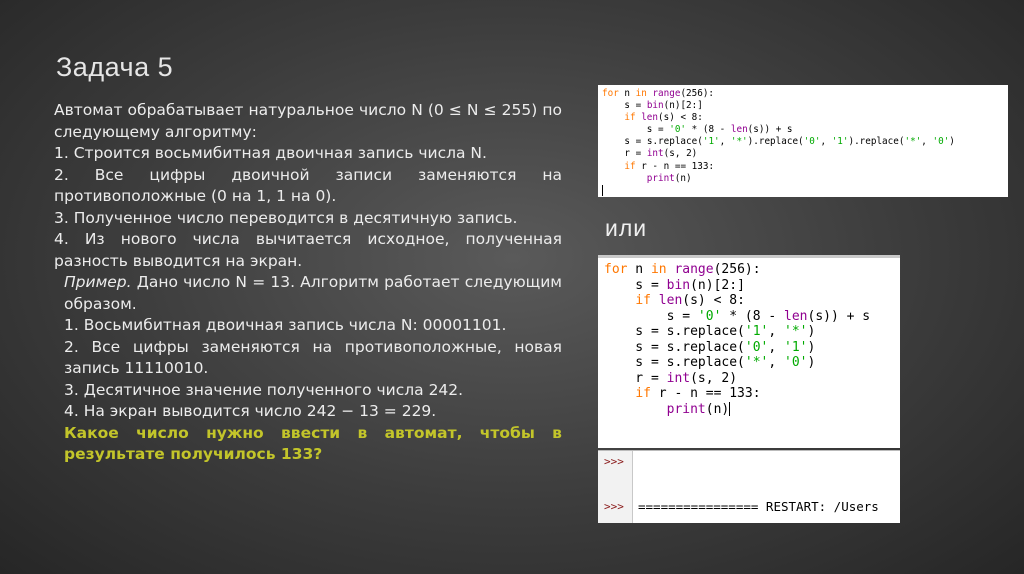 This screenshot has height=574, width=1024. I want to click on restart-line: ================ RESTART: /Users, so click(758, 506).